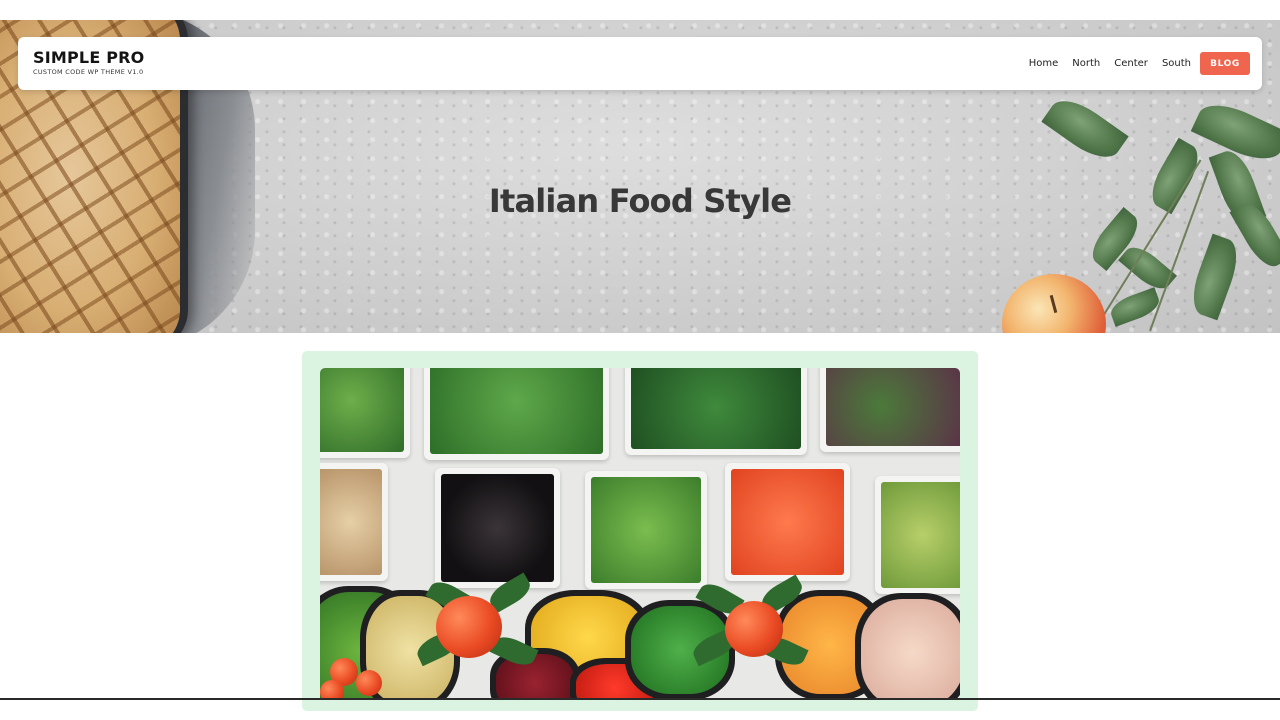 The width and height of the screenshot is (1280, 720). I want to click on olives-bowl, so click(497, 528).